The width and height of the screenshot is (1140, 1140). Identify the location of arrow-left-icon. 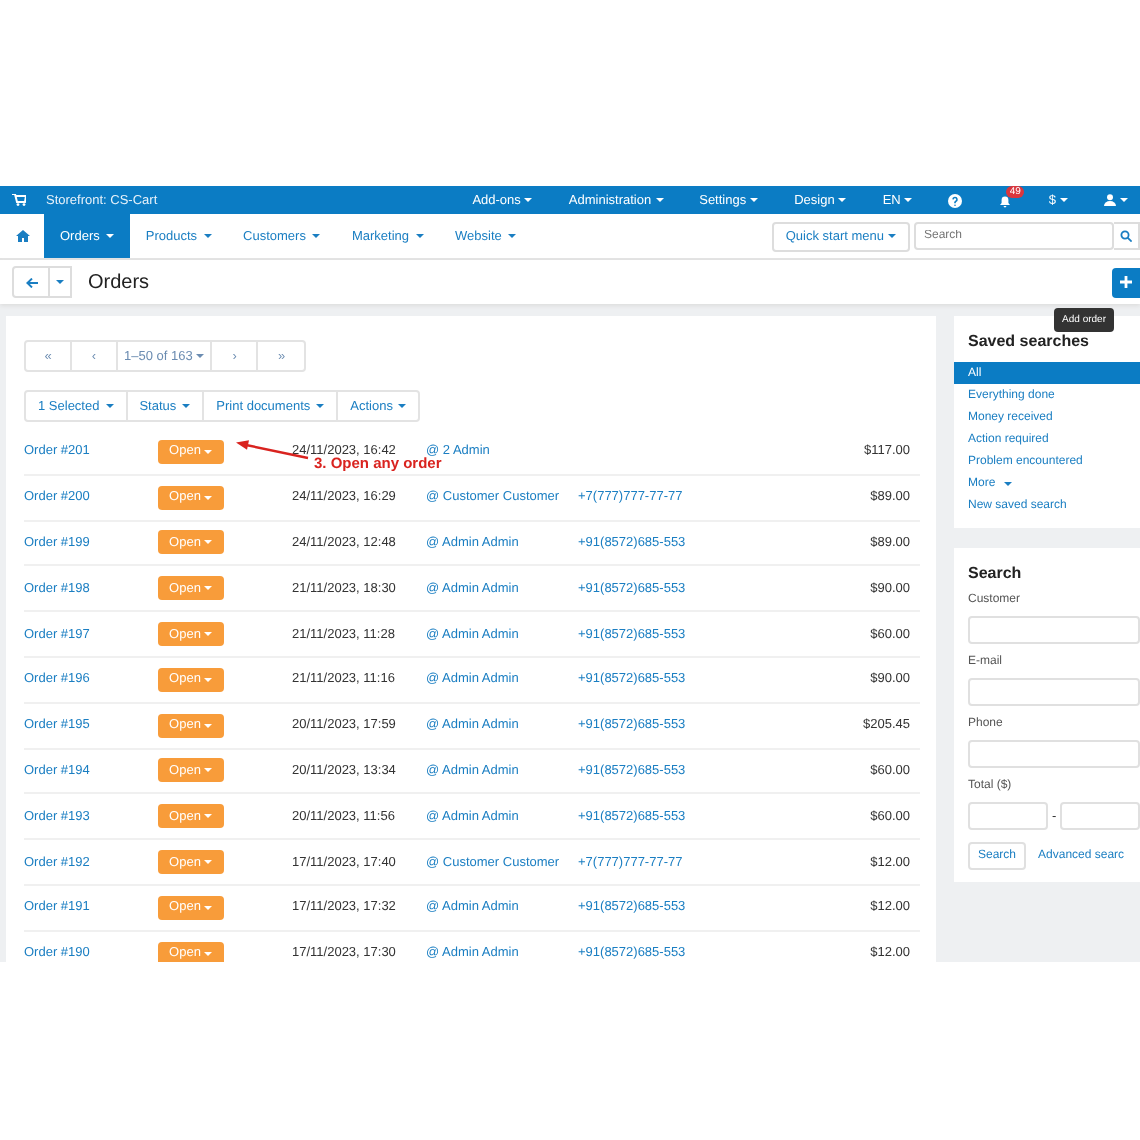
(31, 282).